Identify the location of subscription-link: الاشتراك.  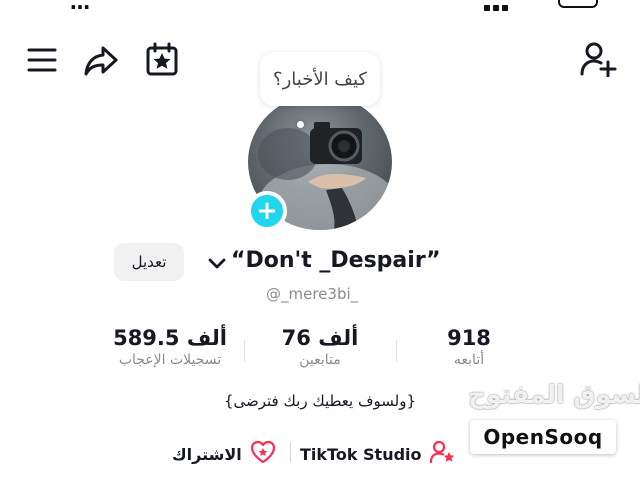
(224, 454).